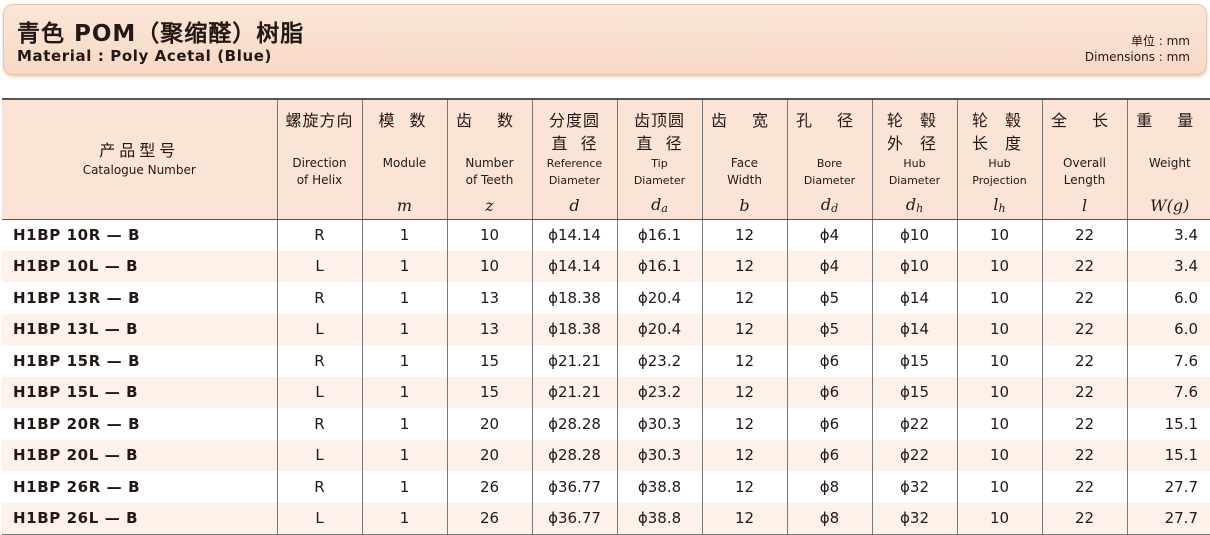  I want to click on col-cn: 齿顶圆直 径, so click(660, 132).